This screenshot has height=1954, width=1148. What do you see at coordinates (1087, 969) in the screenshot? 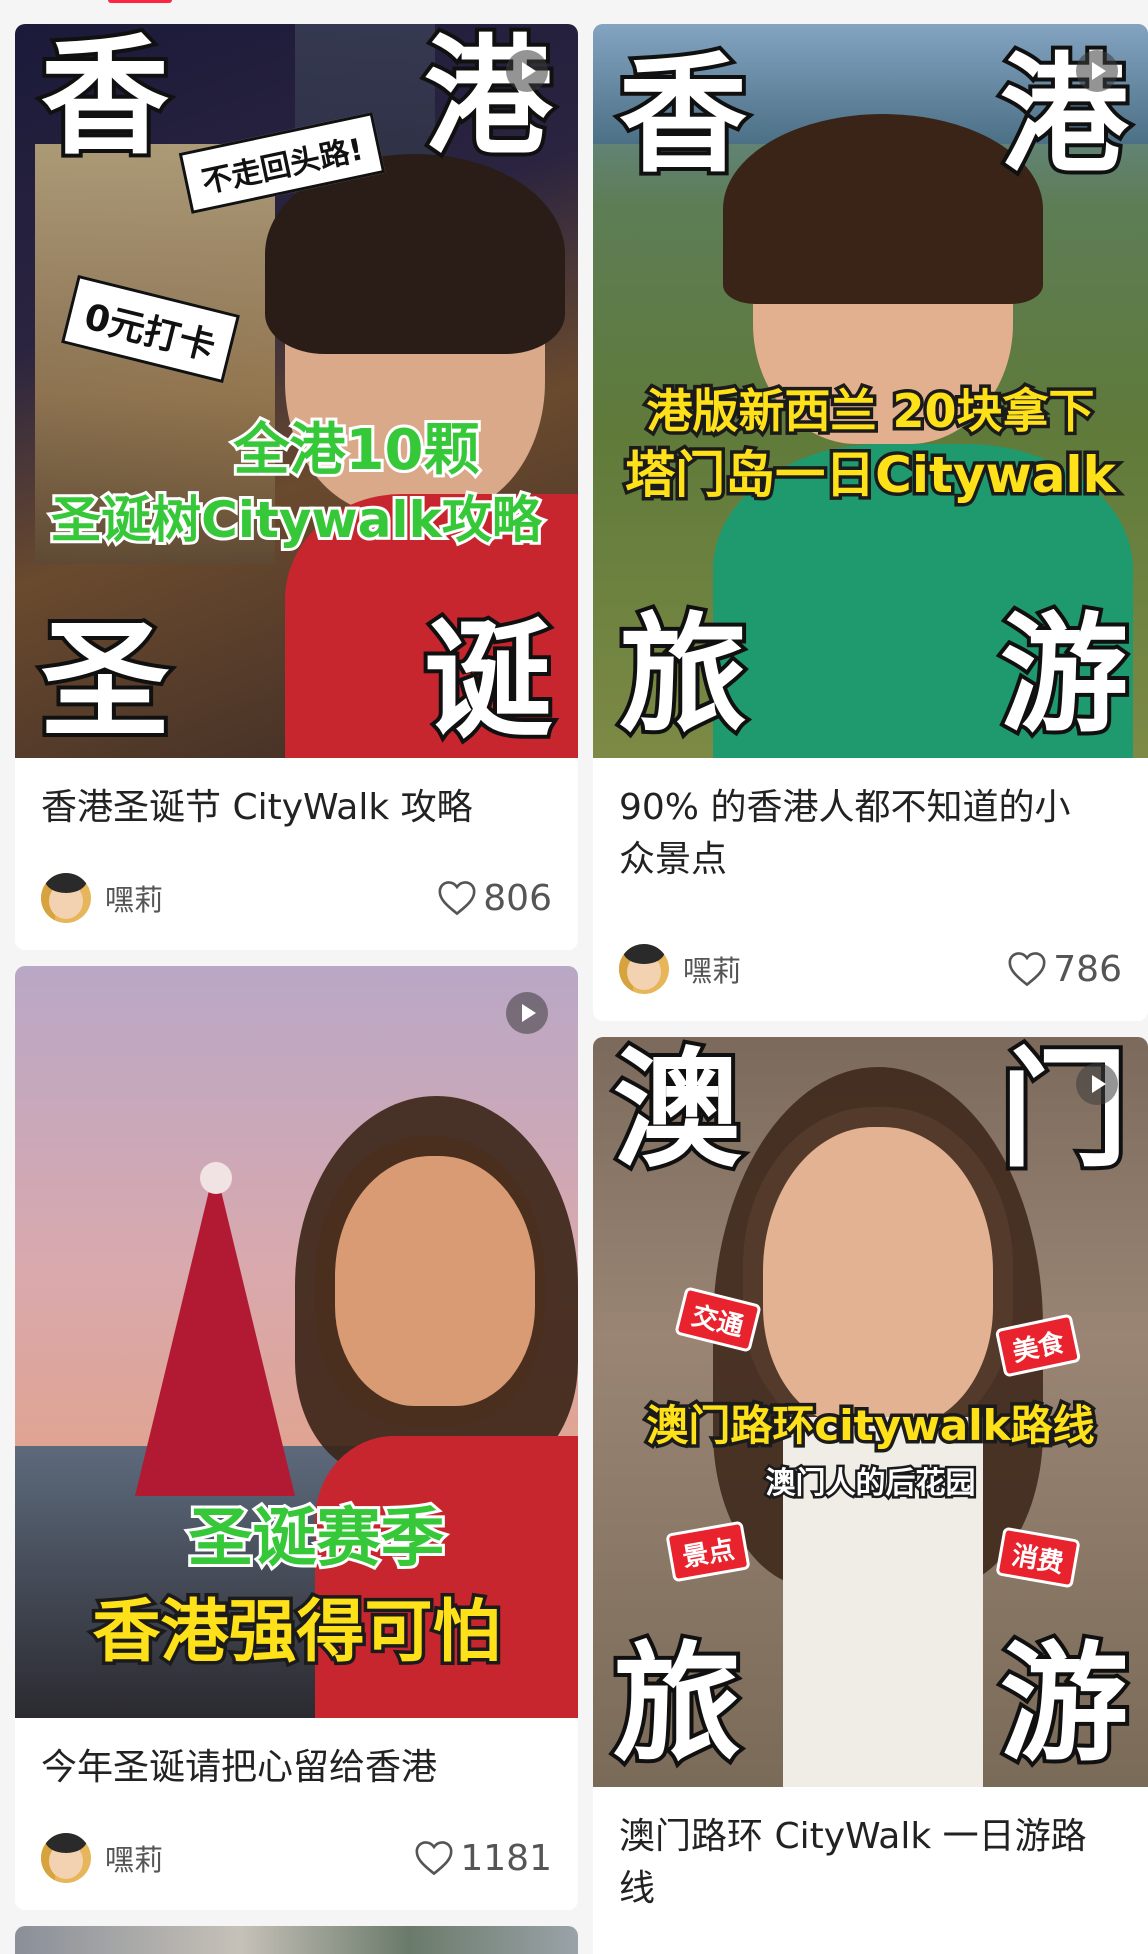
I see `like-count: 786` at bounding box center [1087, 969].